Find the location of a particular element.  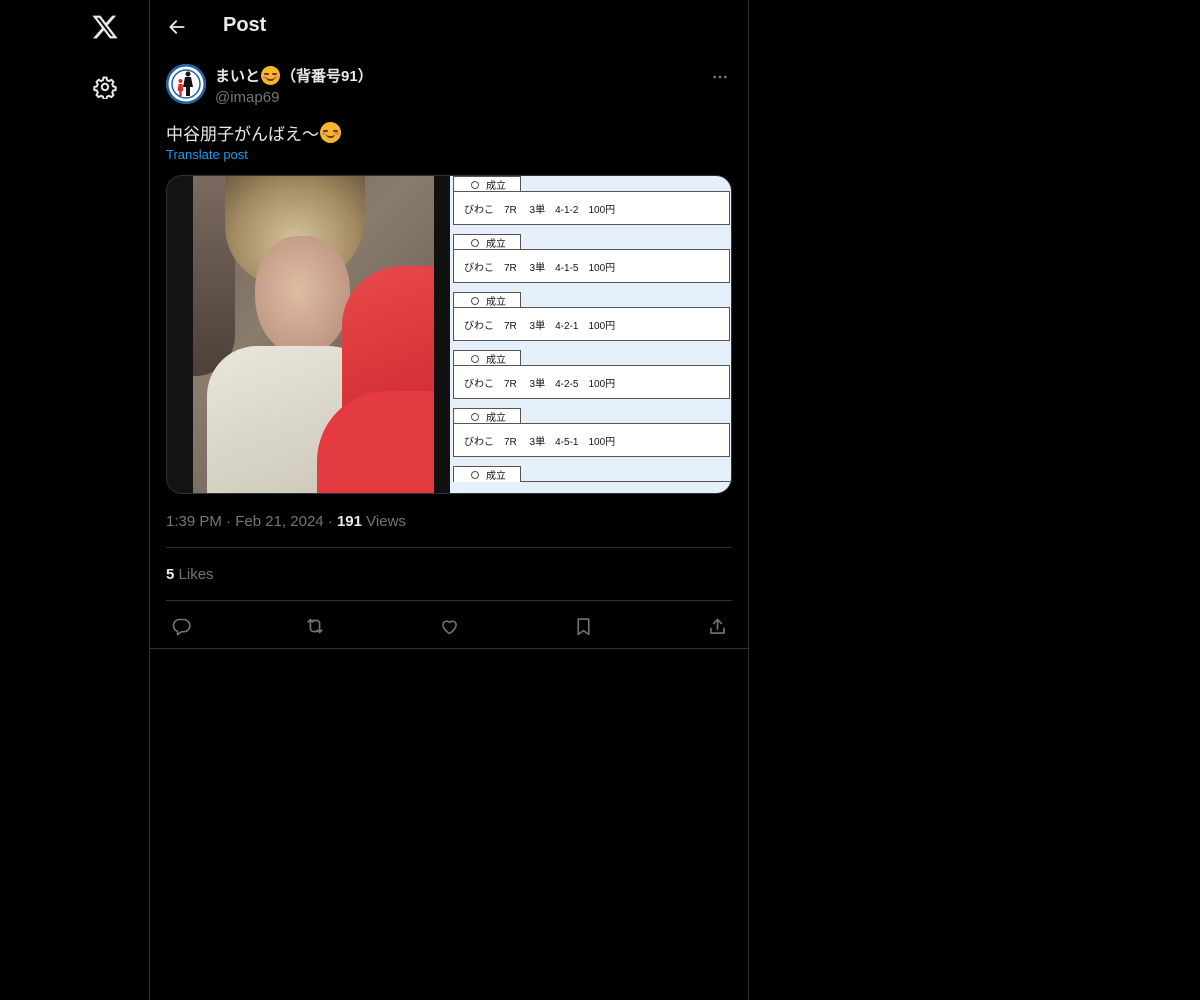

display-name-text: まいと is located at coordinates (238, 76).